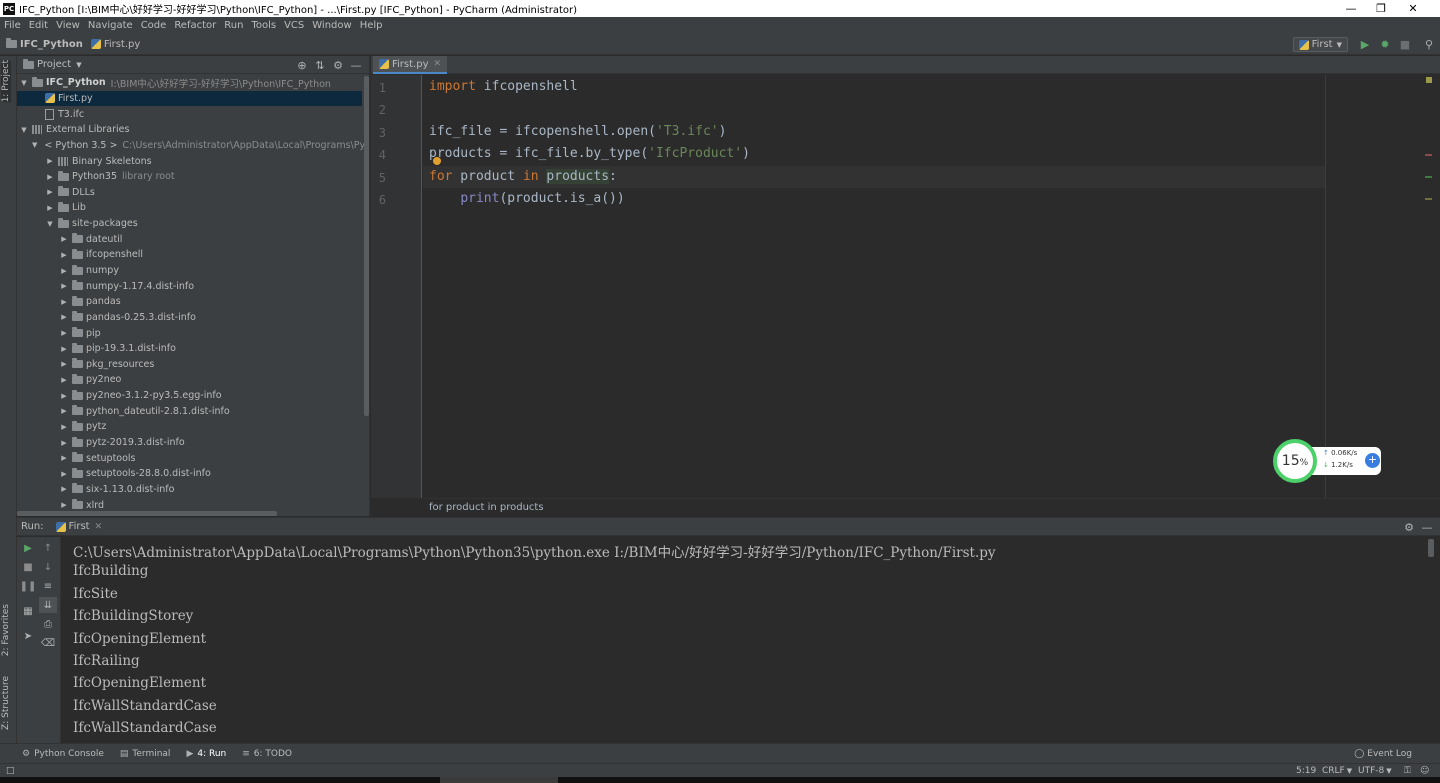  What do you see at coordinates (189, 271) in the screenshot?
I see `tree-item-package: ▶ numpy` at bounding box center [189, 271].